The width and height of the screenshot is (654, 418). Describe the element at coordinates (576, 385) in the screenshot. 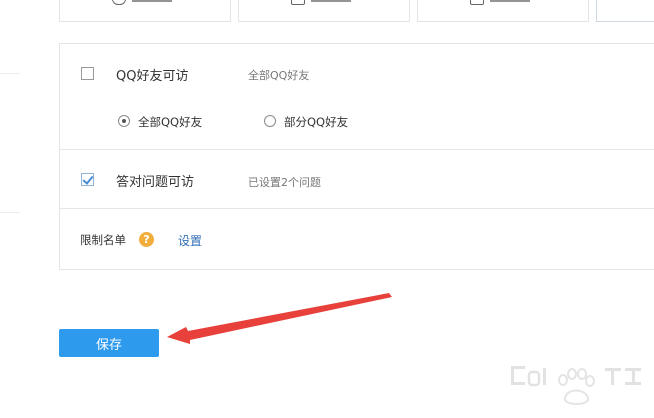

I see `watermark-logo-icon` at that location.